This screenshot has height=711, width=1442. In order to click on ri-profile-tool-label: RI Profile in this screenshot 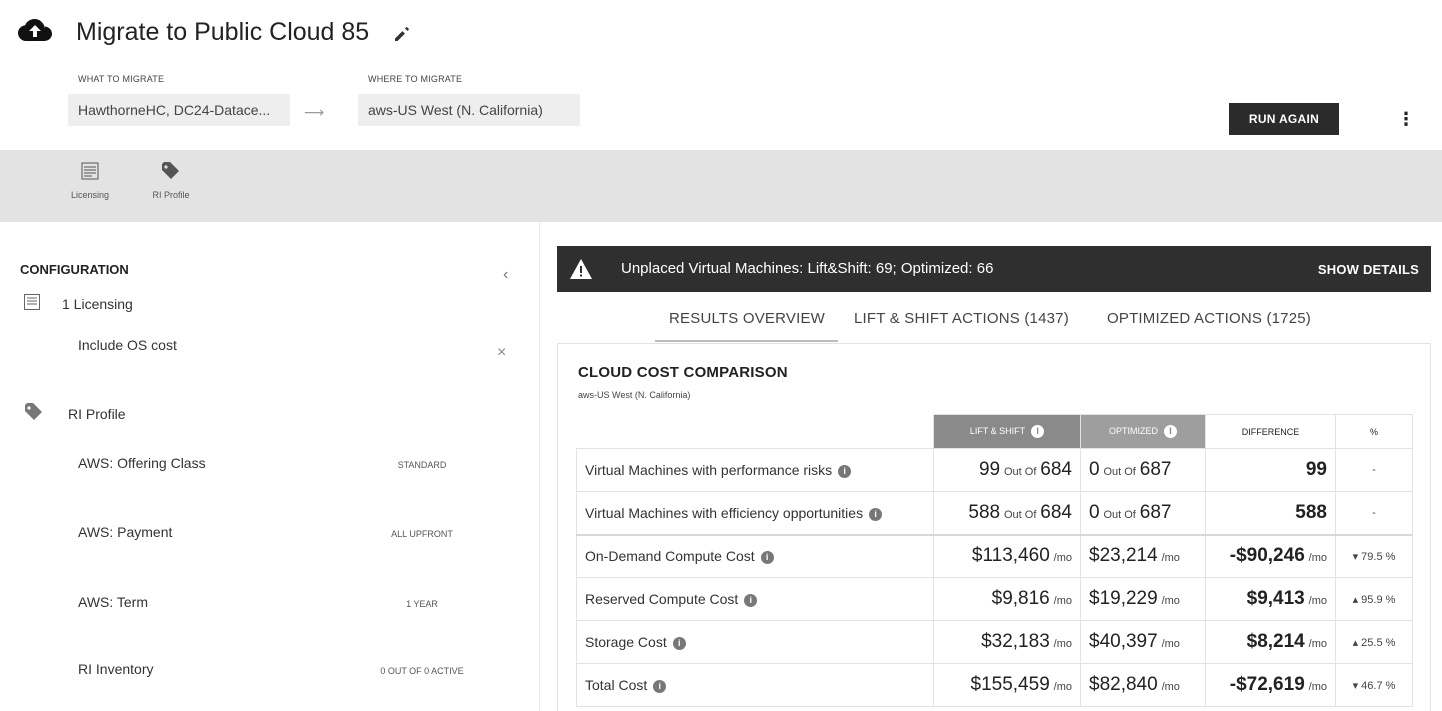, I will do `click(171, 195)`.